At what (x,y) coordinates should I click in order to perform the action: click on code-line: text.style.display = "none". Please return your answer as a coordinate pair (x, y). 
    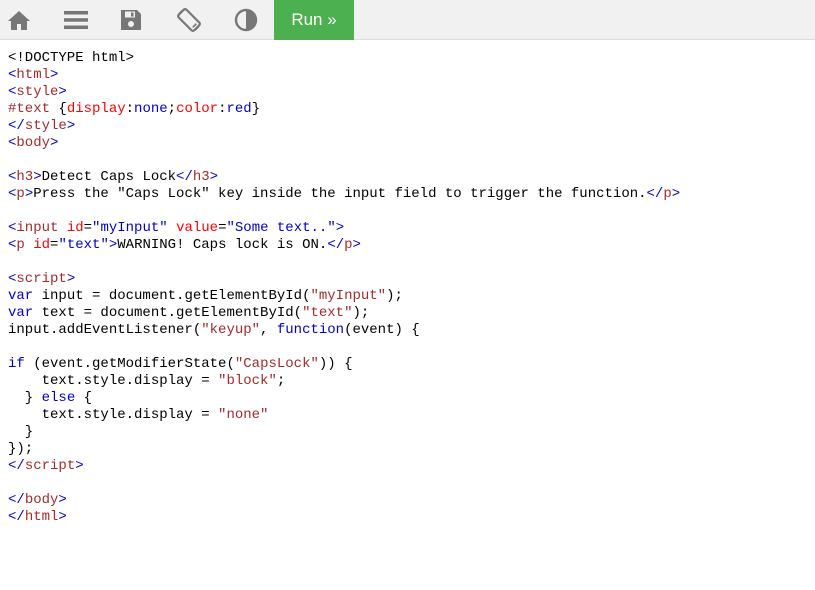
    Looking at the image, I should click on (344, 415).